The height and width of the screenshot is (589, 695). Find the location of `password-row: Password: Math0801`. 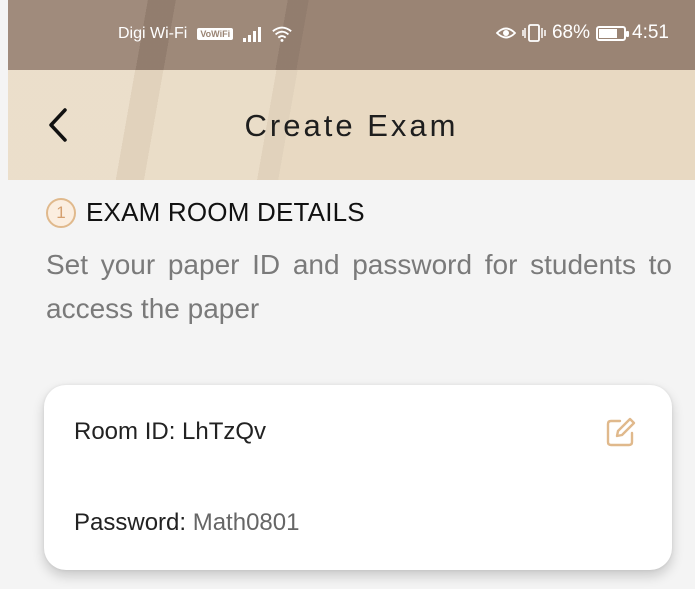

password-row: Password: Math0801 is located at coordinates (186, 523).